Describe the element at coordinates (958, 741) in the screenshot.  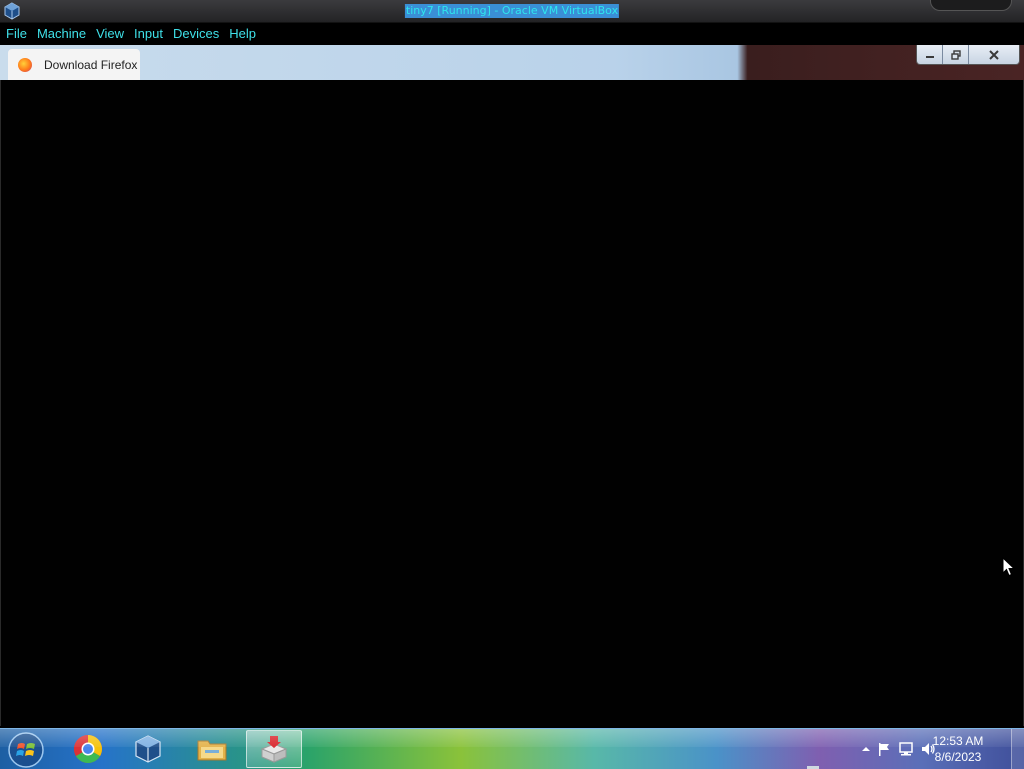
I see `clock-time: 12:53 AM` at that location.